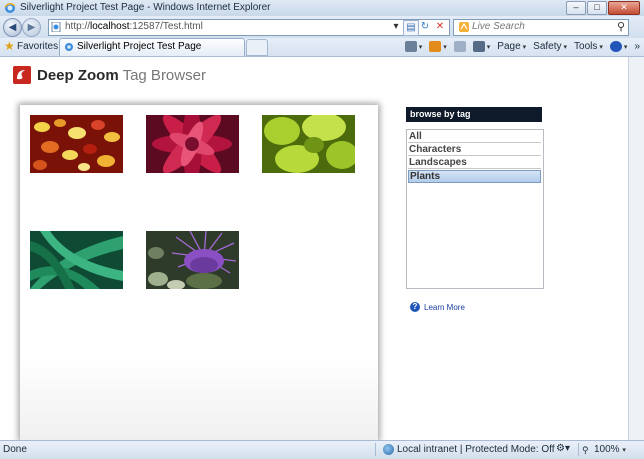 The height and width of the screenshot is (459, 644). I want to click on ie-logo-icon, so click(10, 8).